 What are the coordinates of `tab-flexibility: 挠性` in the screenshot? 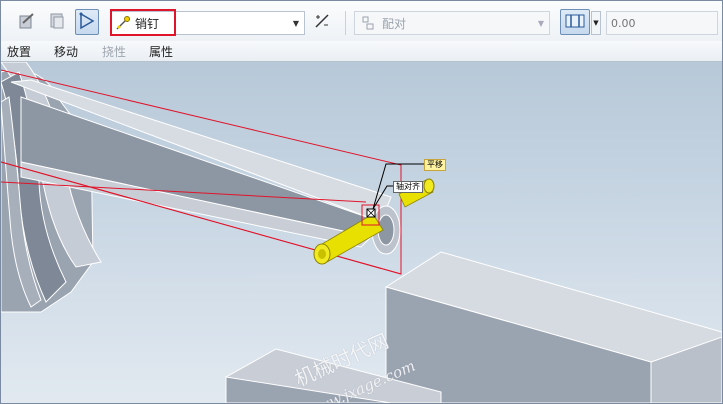 It's located at (114, 52).